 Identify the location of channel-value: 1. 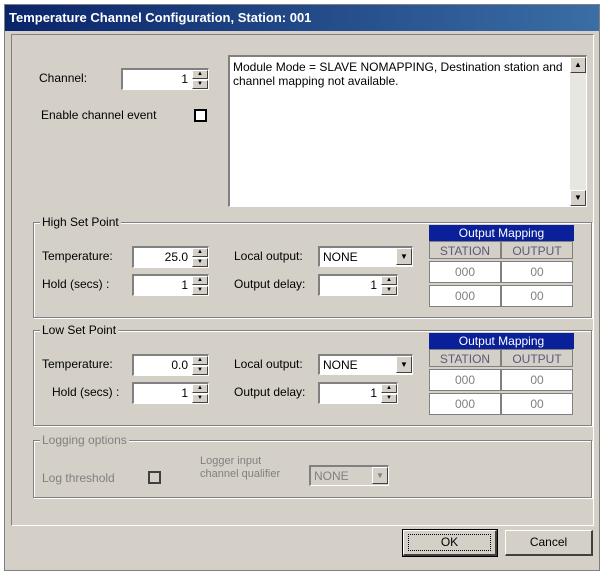
(184, 79).